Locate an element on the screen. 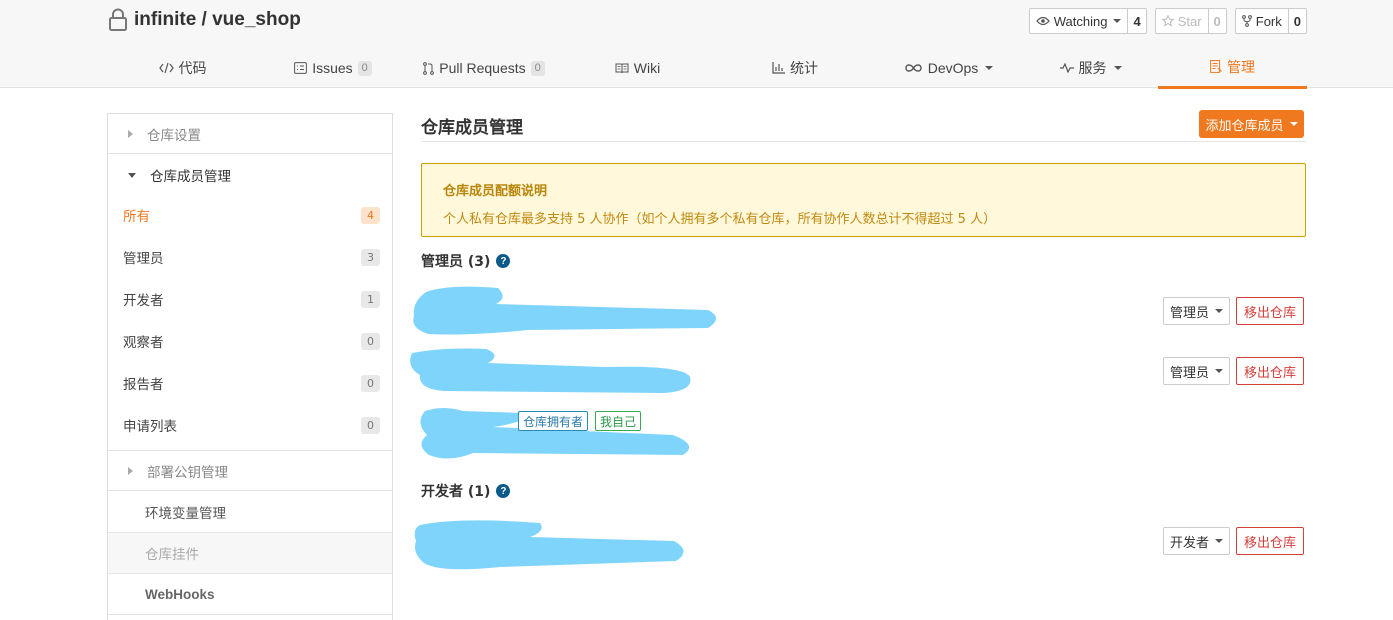 The height and width of the screenshot is (620, 1393). star-icon is located at coordinates (1167, 21).